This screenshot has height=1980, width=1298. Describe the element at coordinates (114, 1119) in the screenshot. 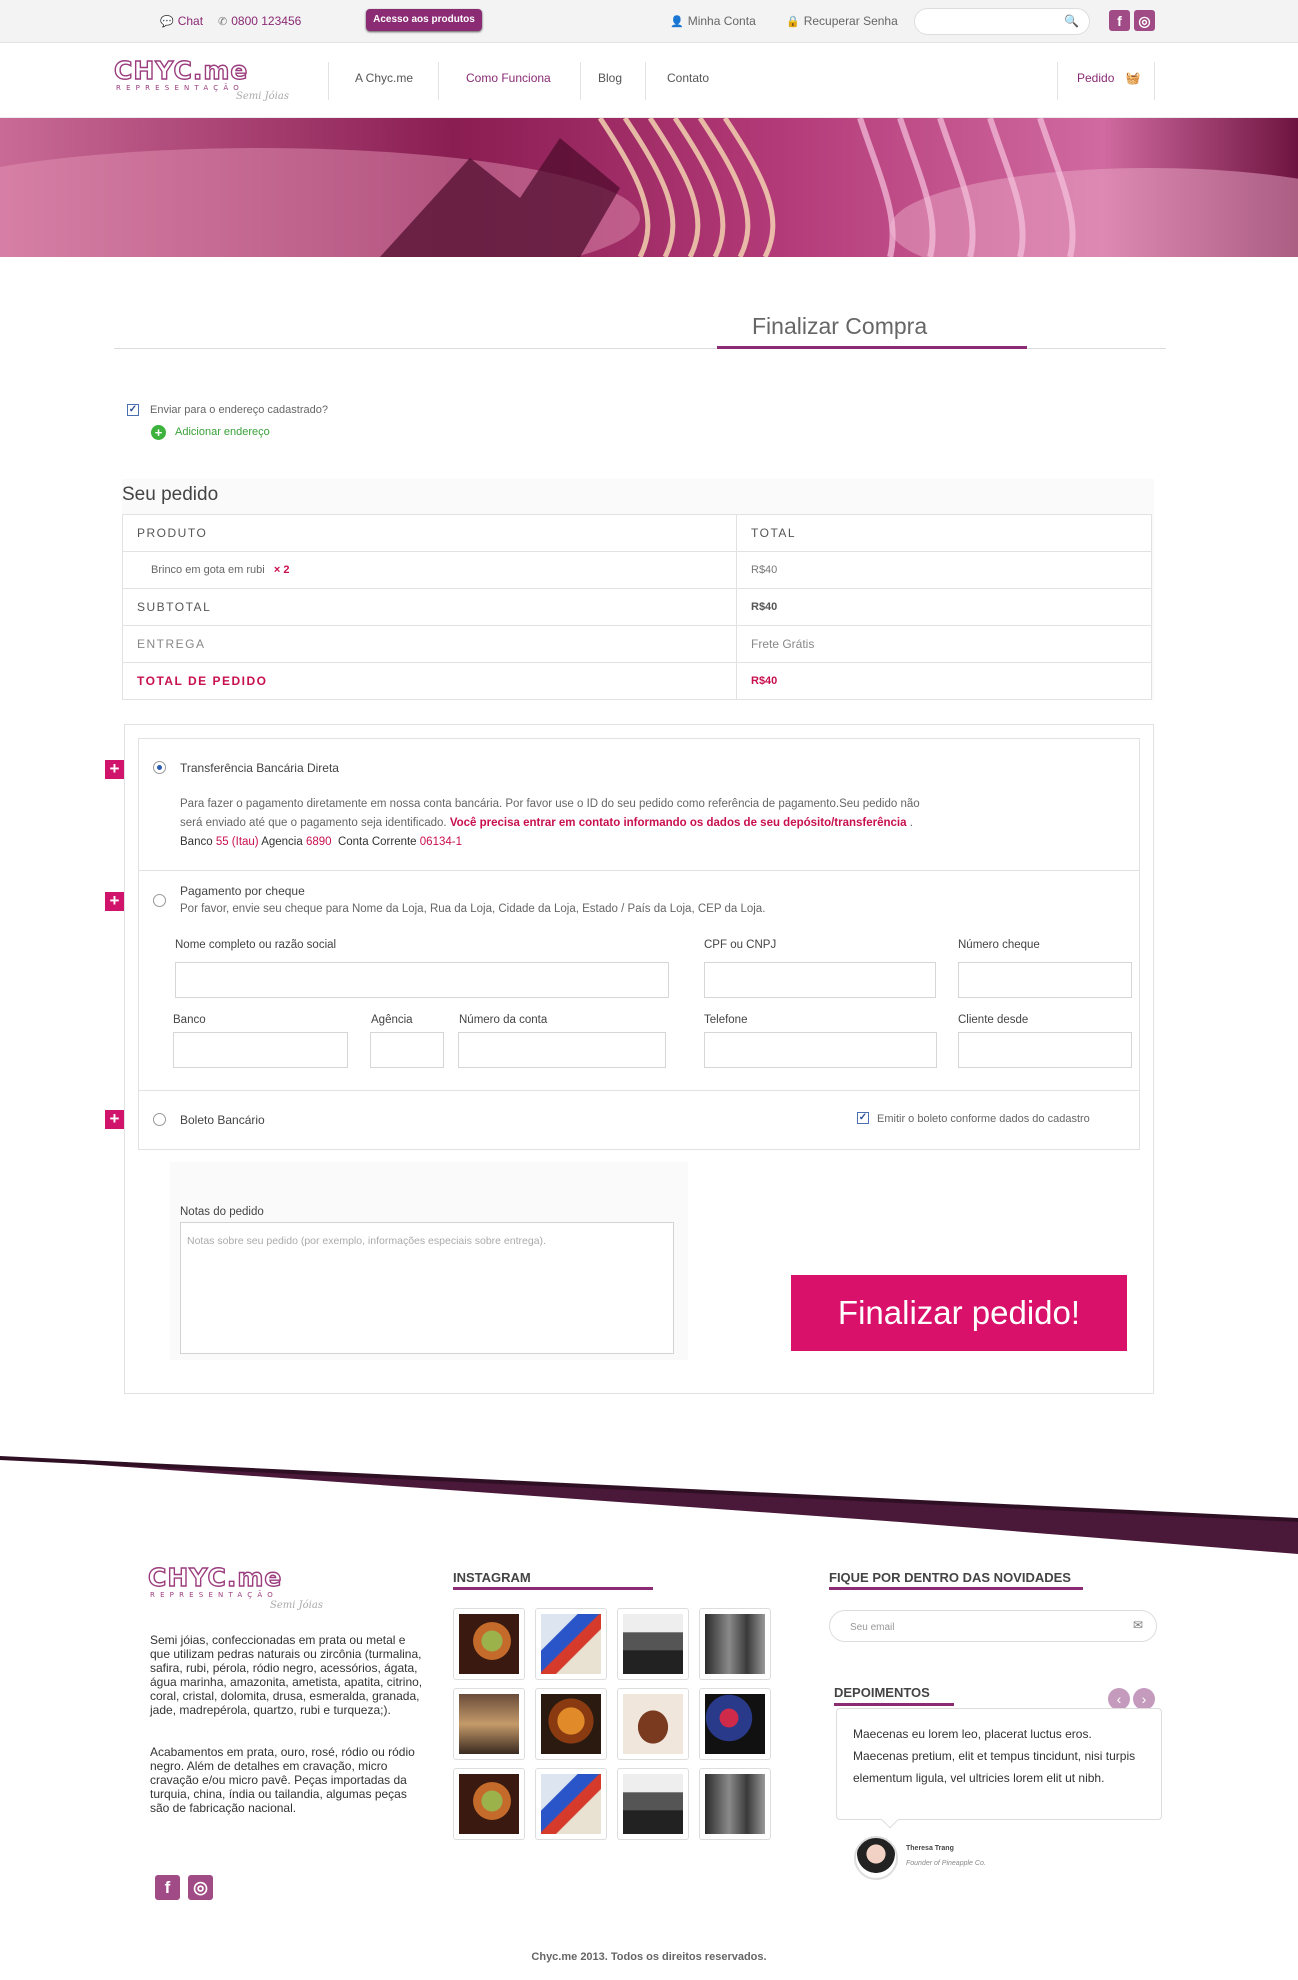

I see `expand-boleto-icon: +` at that location.